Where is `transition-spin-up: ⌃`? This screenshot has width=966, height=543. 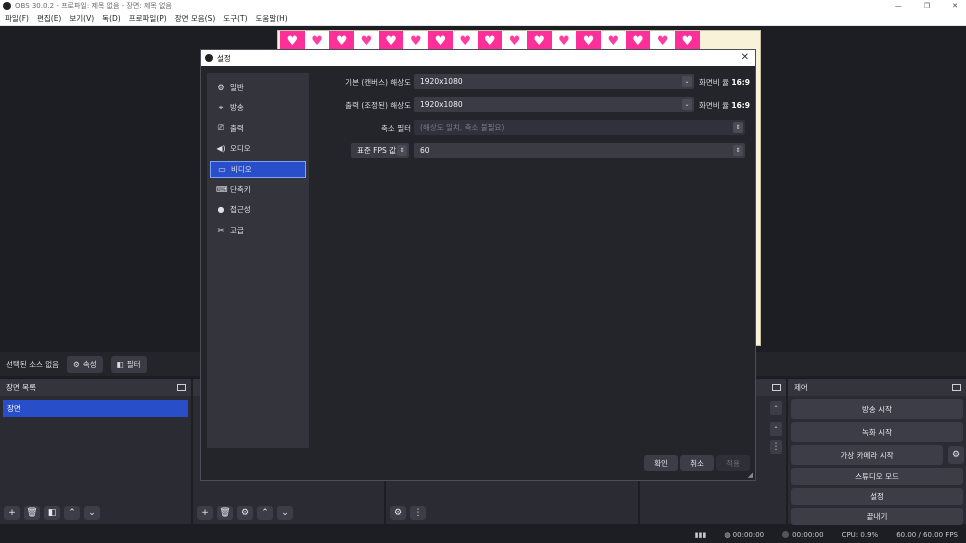 transition-spin-up: ⌃ is located at coordinates (776, 408).